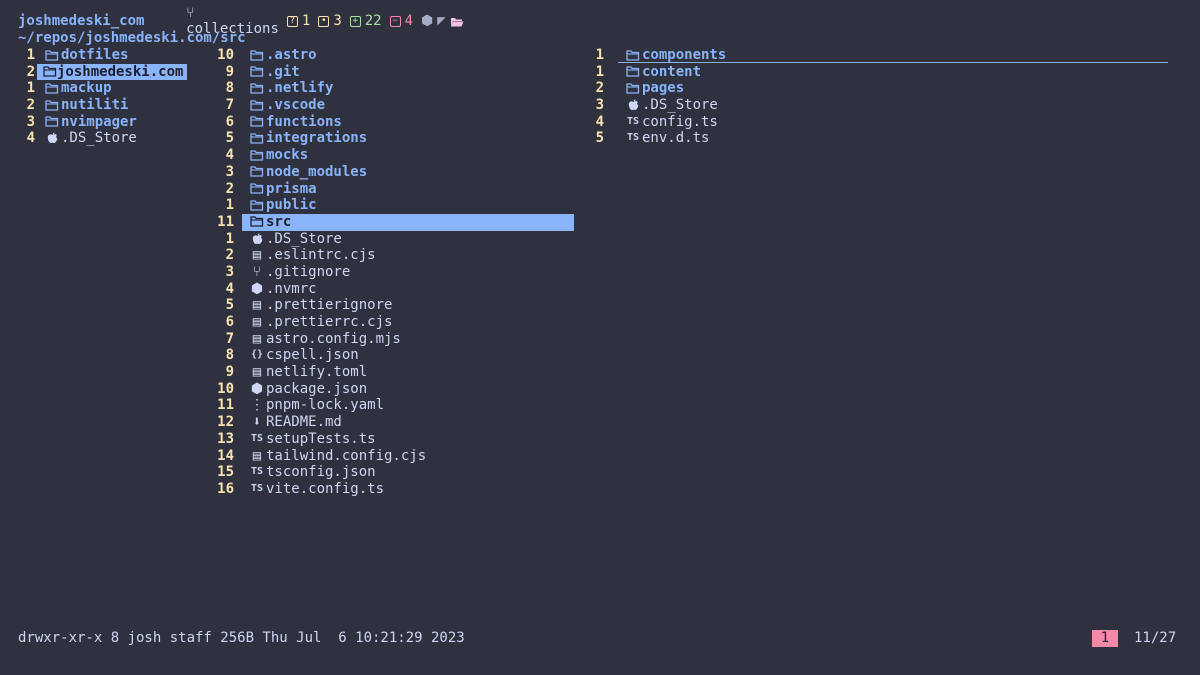  Describe the element at coordinates (395, 255) in the screenshot. I see `list-item: 2 ▤ .eslintrc.cjs` at that location.